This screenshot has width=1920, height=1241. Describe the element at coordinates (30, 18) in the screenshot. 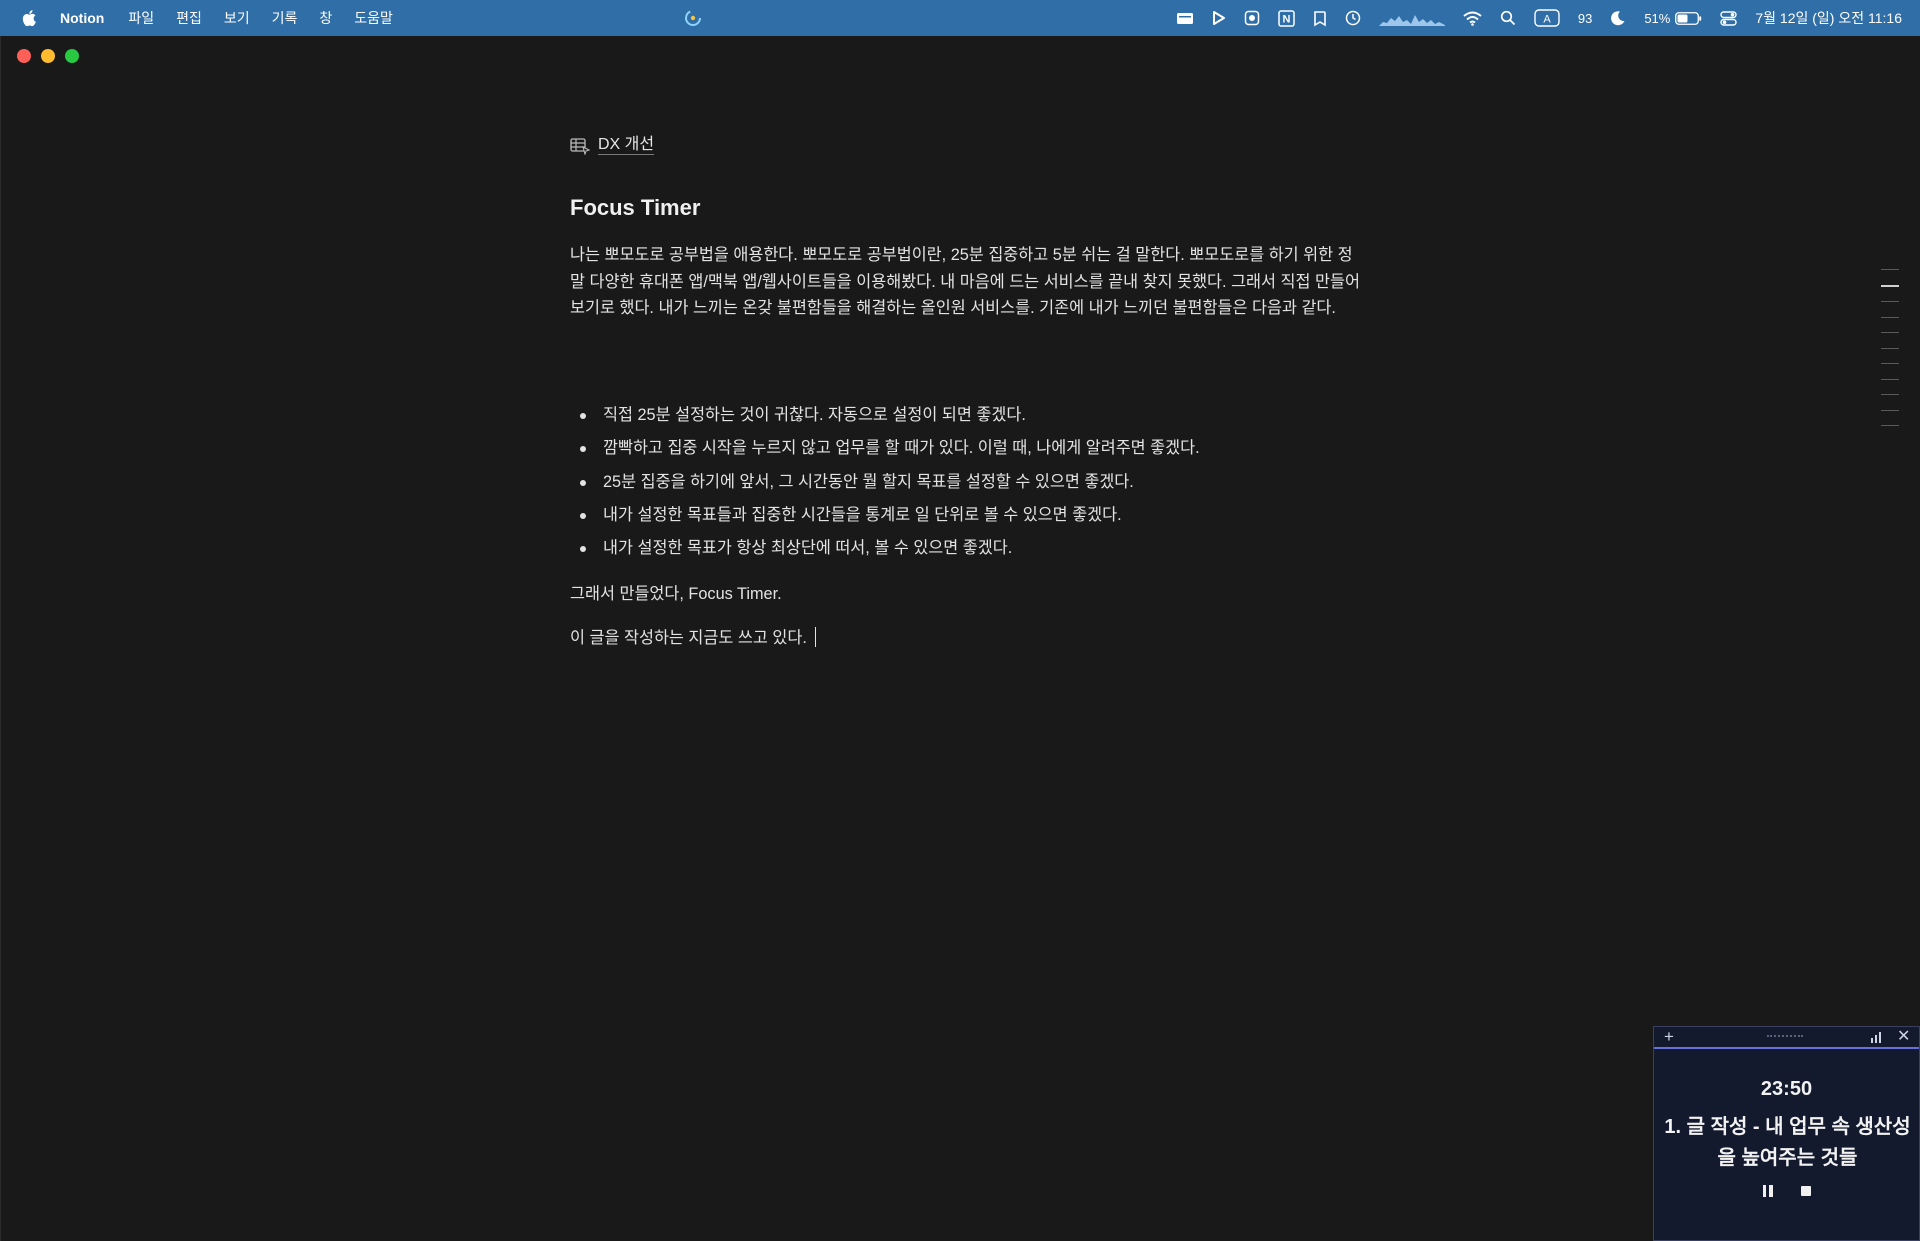

I see `apple-icon` at that location.